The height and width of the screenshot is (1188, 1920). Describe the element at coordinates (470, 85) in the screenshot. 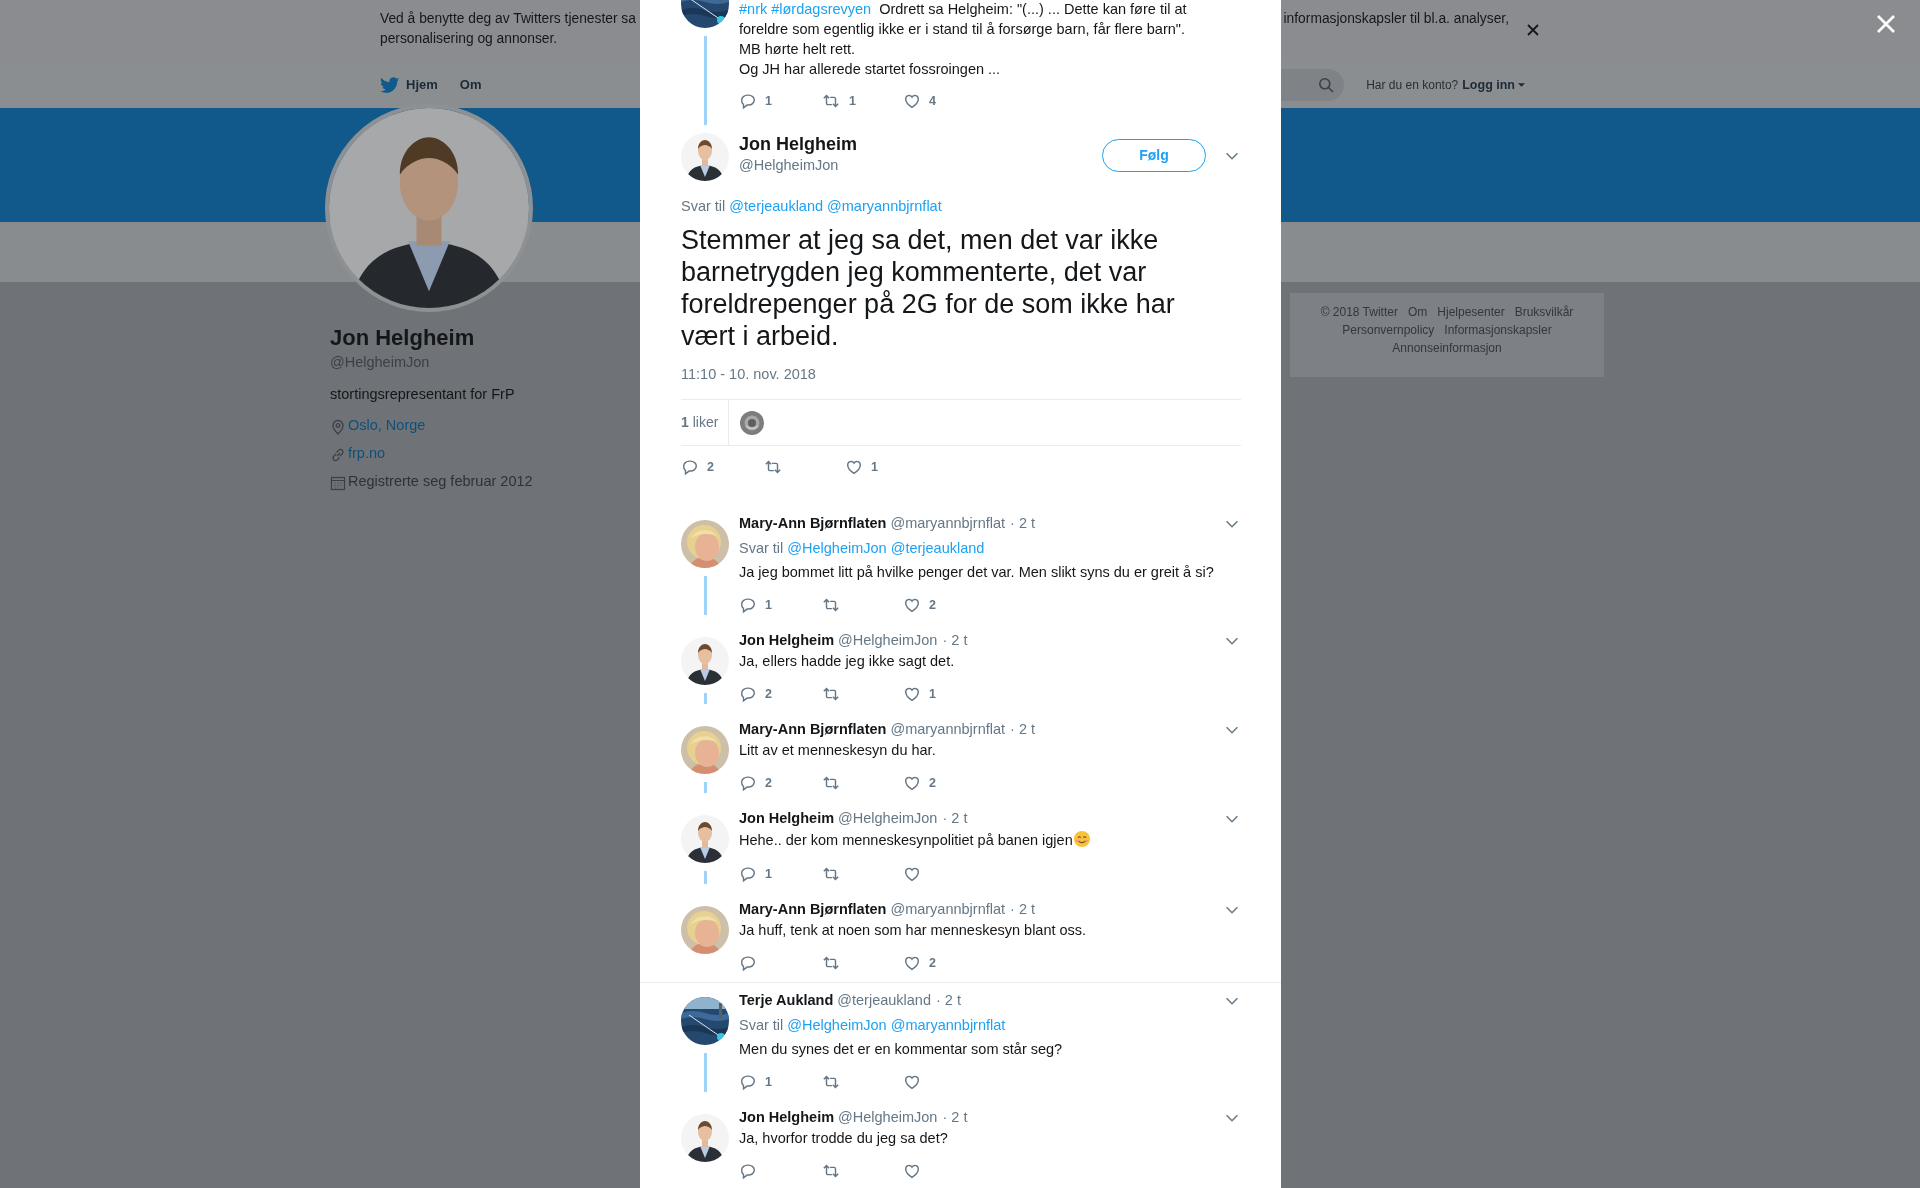

I see `nav-link: Om` at that location.